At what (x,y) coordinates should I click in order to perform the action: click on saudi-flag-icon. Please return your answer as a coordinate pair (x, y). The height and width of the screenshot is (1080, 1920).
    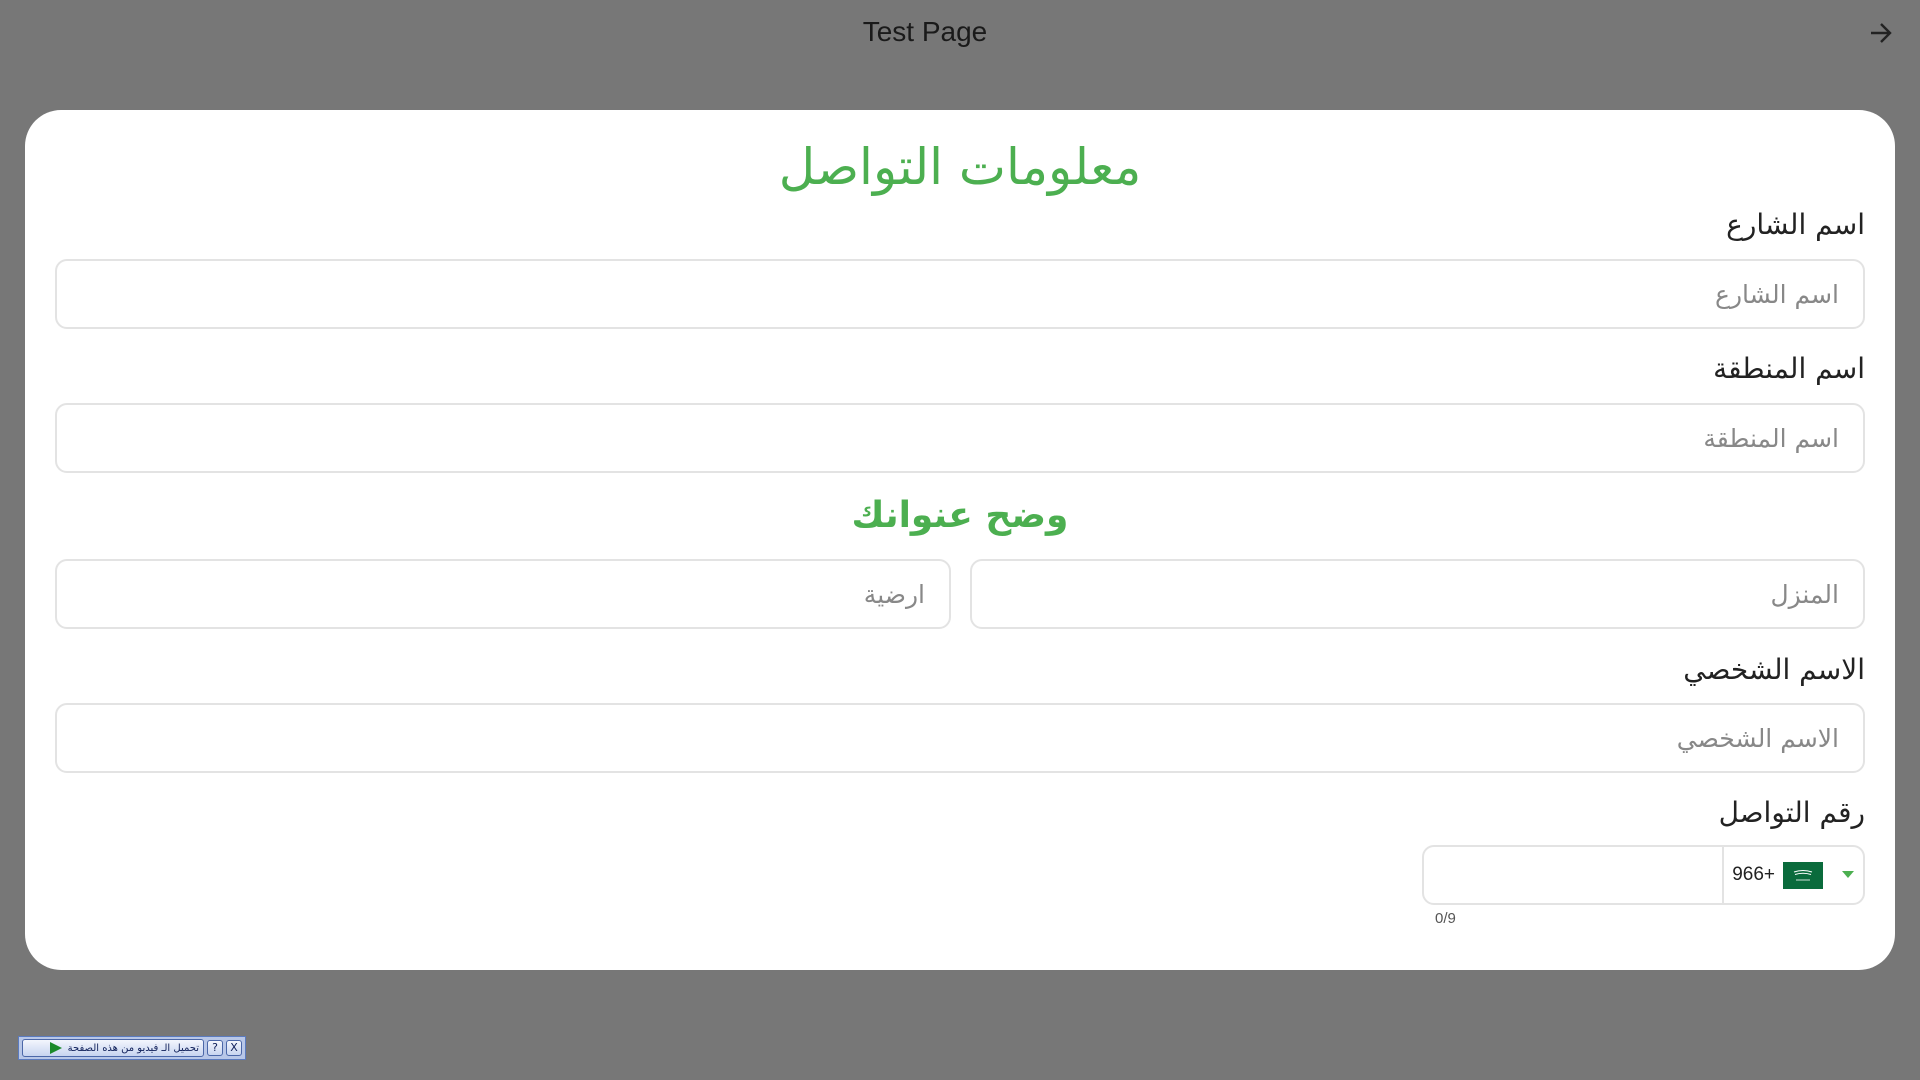
    Looking at the image, I should click on (1803, 875).